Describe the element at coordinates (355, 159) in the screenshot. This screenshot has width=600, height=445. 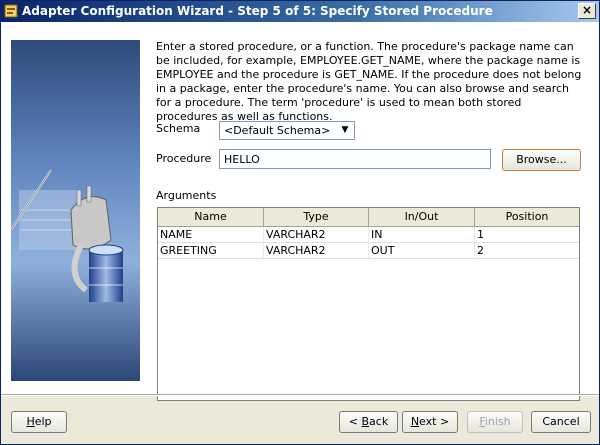
I see `procedure-input` at that location.